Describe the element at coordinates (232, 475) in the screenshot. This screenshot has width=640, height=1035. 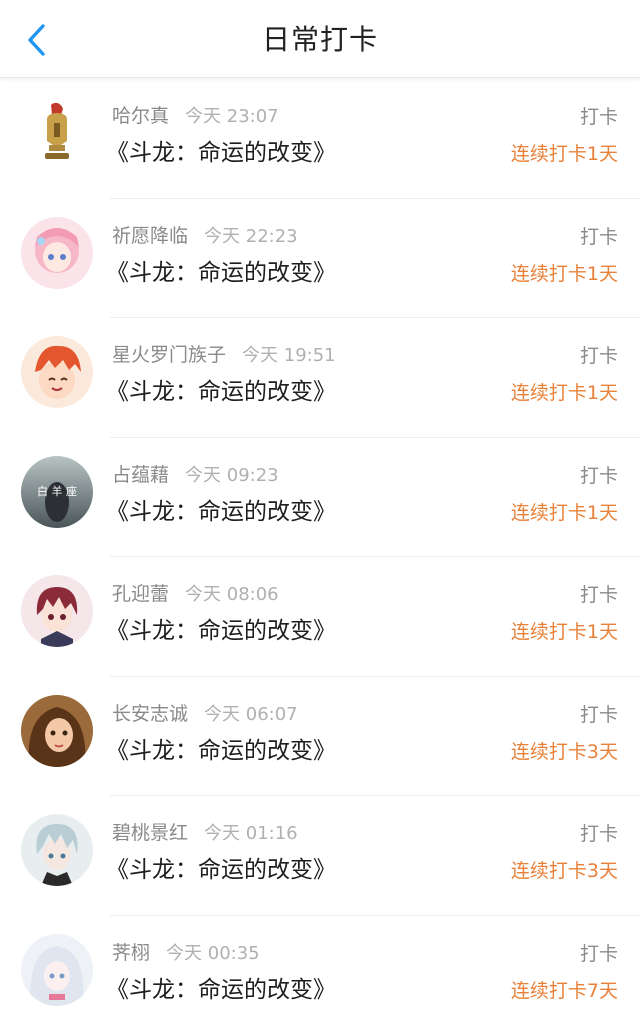
I see `timestamp: 今天 09:23` at that location.